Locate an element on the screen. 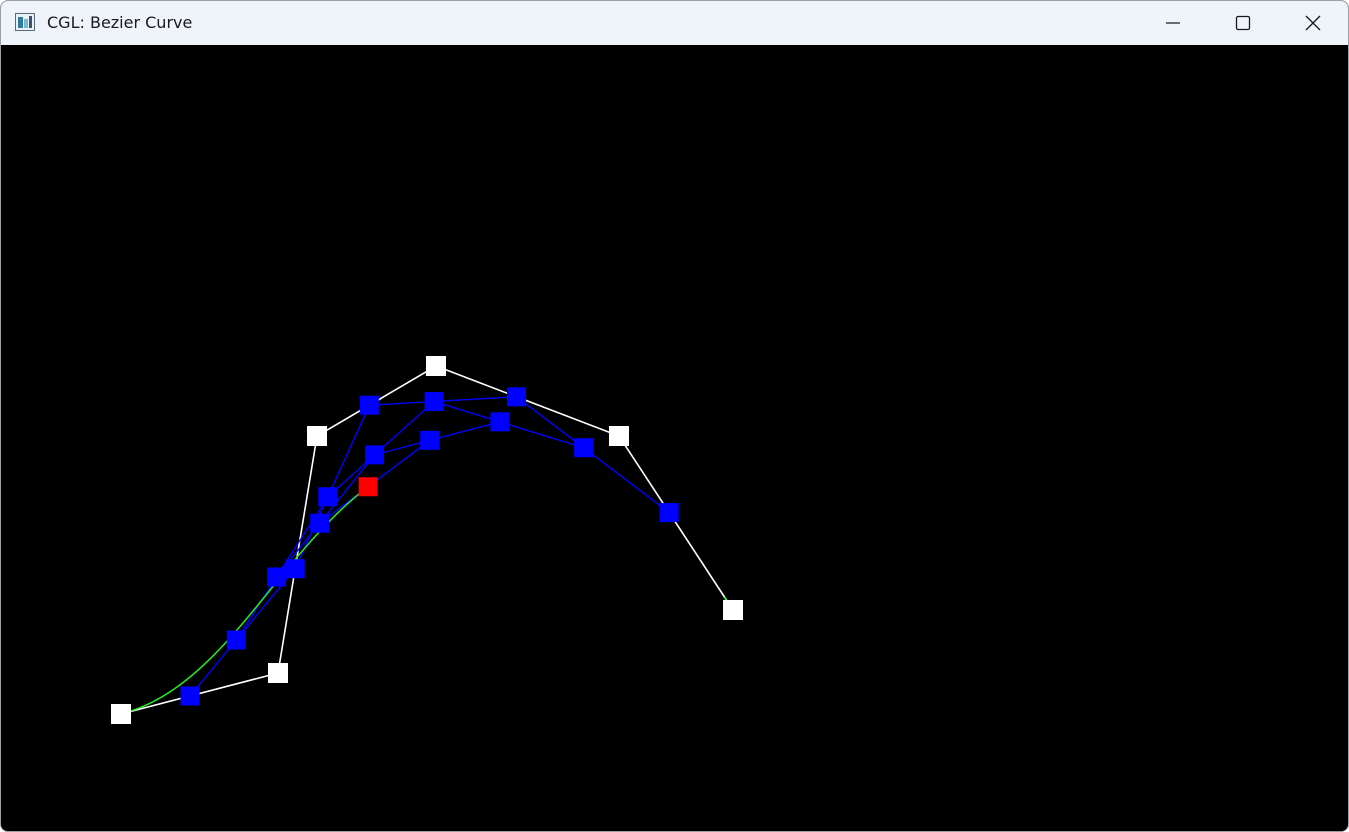 Image resolution: width=1349 pixels, height=832 pixels. title-bar: CGL: Bezier Curve is located at coordinates (674, 23).